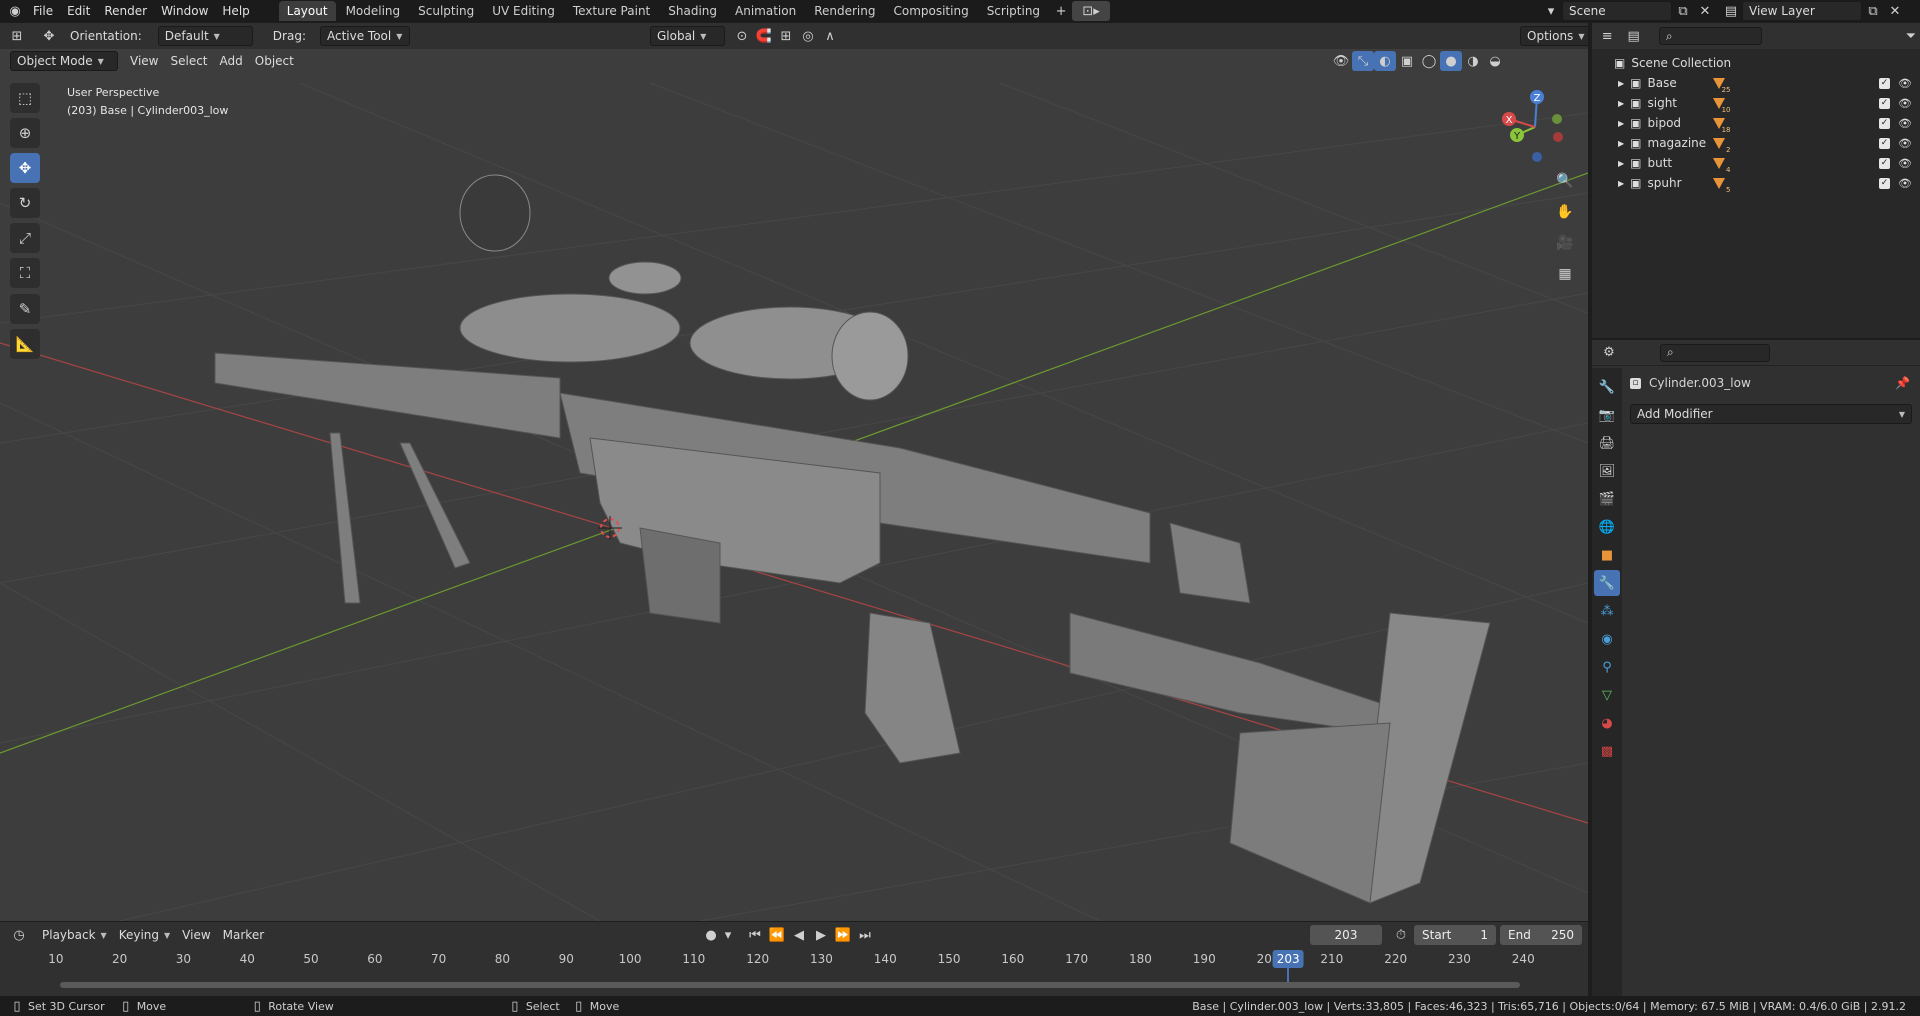 This screenshot has width=1920, height=1016. I want to click on gizmo-toggle-icon: ⤡, so click(1363, 61).